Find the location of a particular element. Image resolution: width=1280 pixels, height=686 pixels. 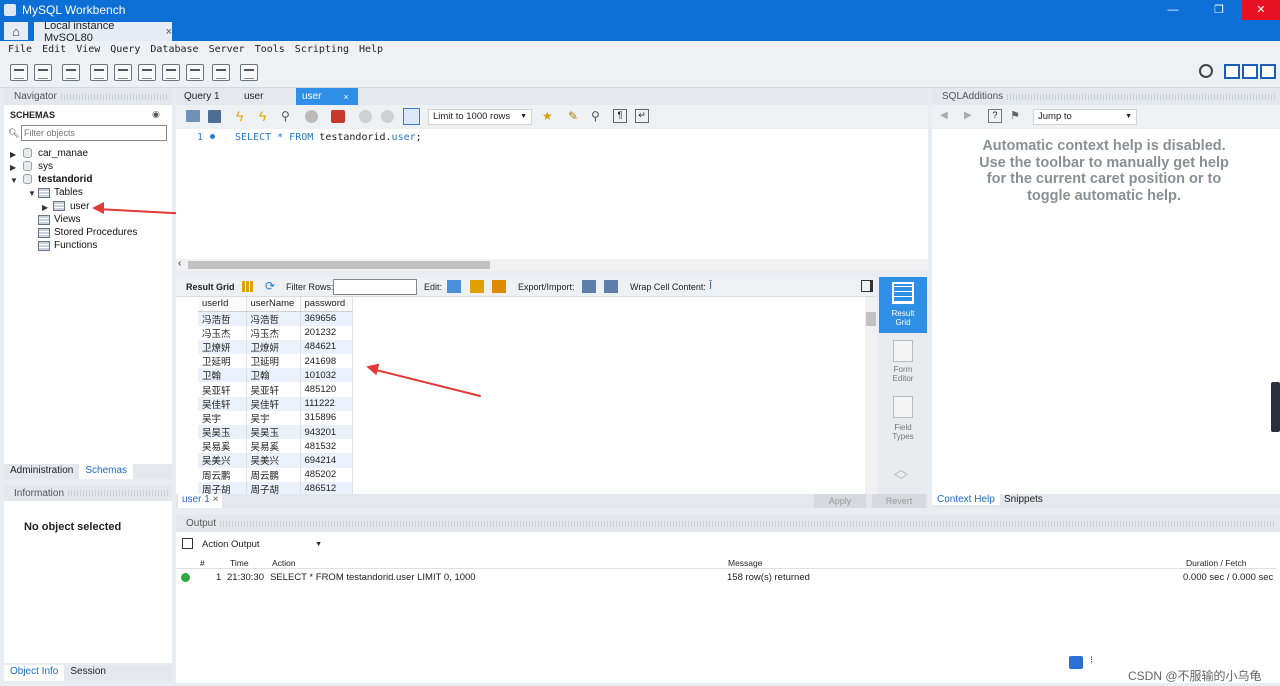

tab-object-info: Object Info is located at coordinates (34, 673).